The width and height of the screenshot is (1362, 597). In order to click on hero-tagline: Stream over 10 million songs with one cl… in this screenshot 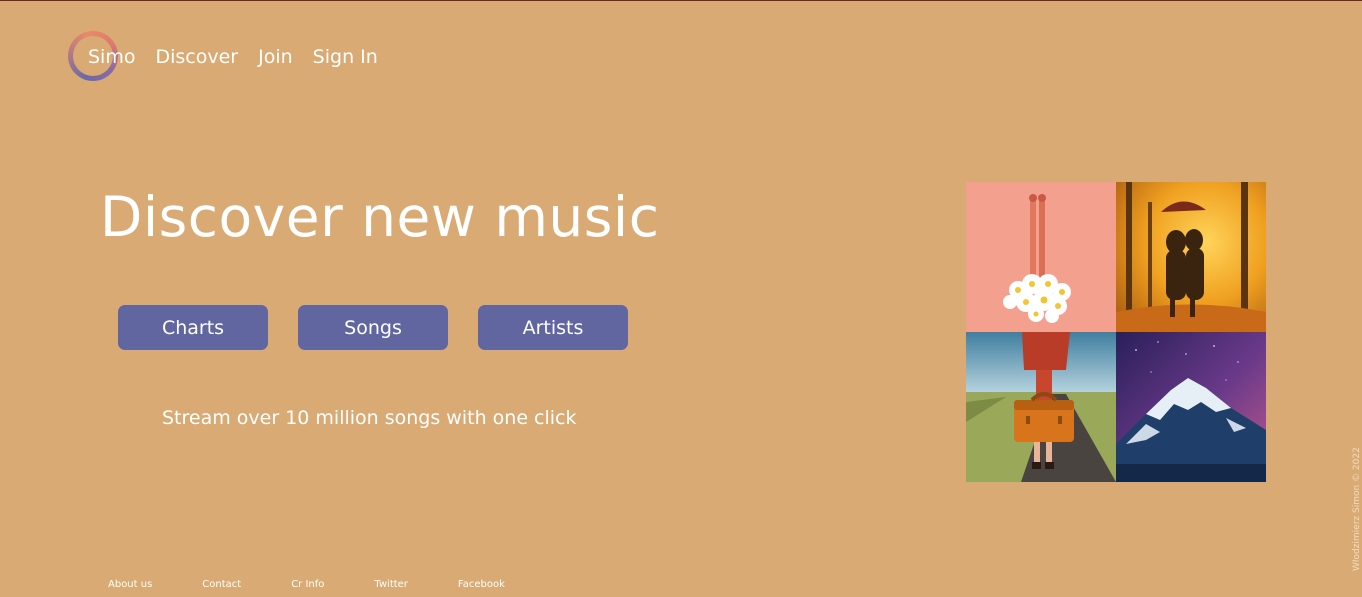, I will do `click(369, 418)`.